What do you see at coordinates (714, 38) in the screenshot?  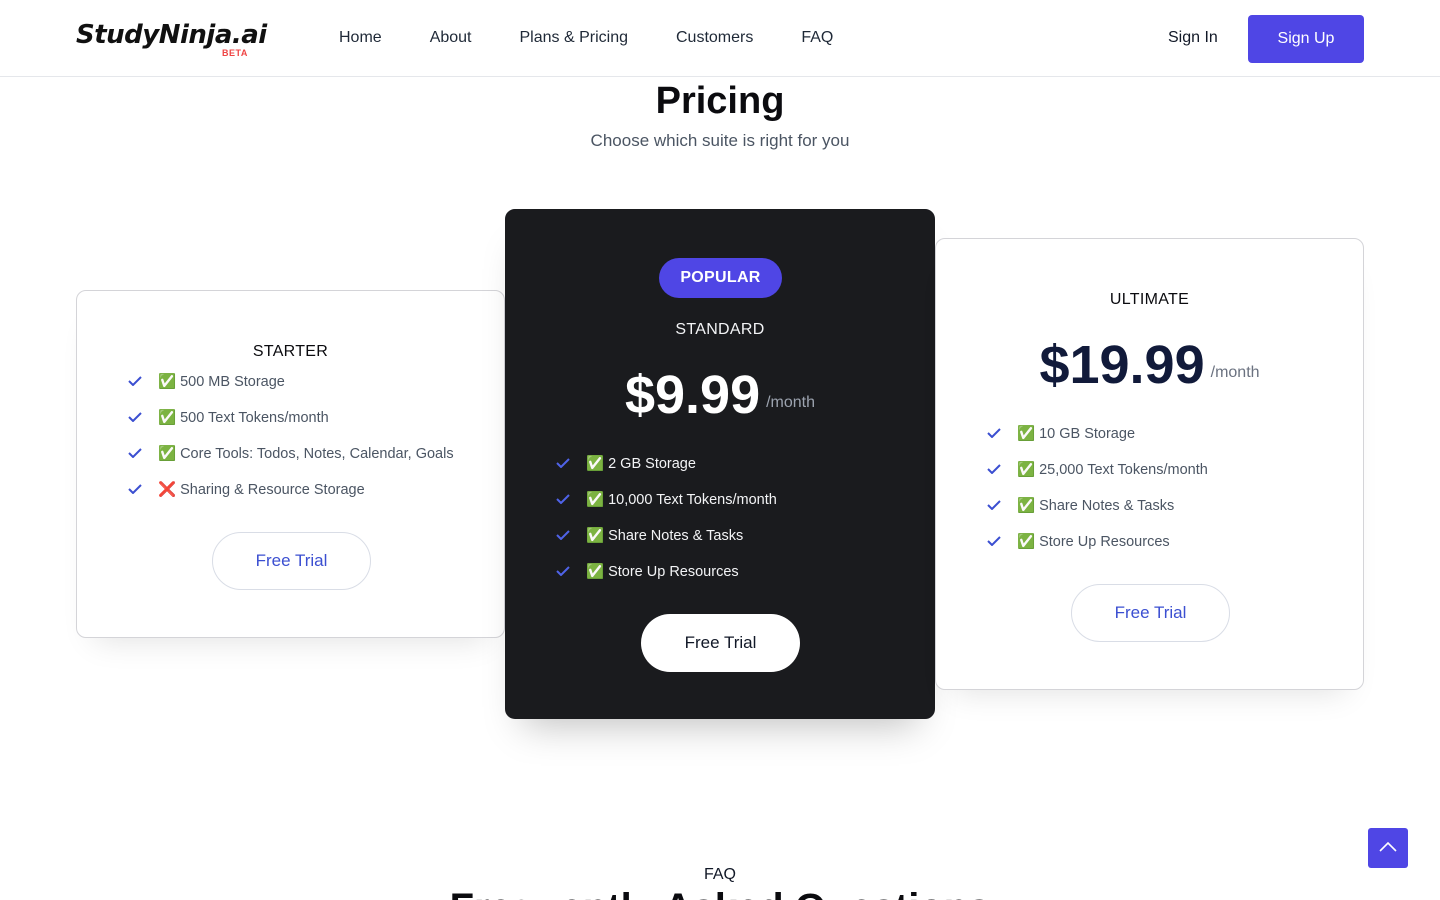 I see `nav-customers: Customers` at bounding box center [714, 38].